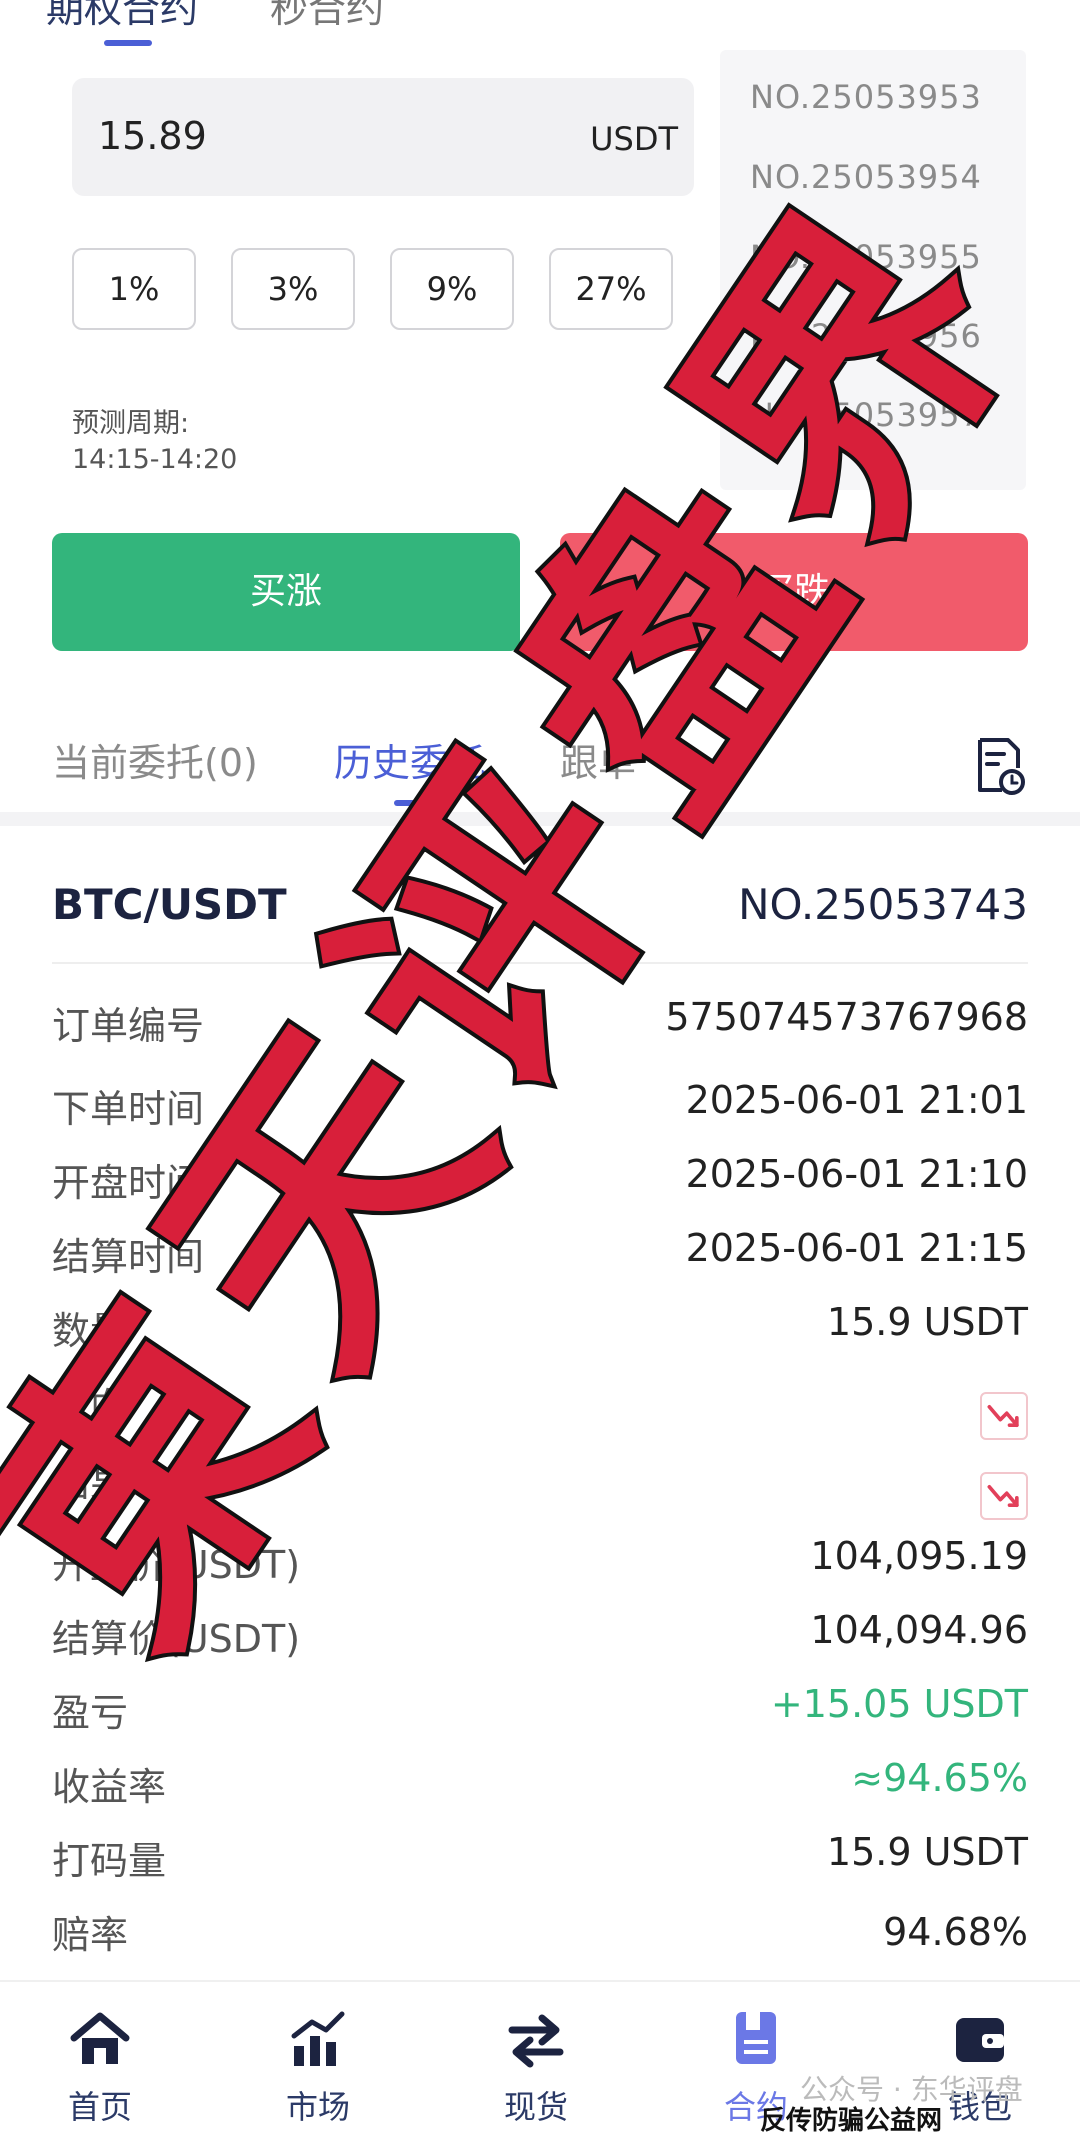 This screenshot has width=1080, height=2138. What do you see at coordinates (919, 1556) in the screenshot?
I see `row-value-open-price: 104,095.19` at bounding box center [919, 1556].